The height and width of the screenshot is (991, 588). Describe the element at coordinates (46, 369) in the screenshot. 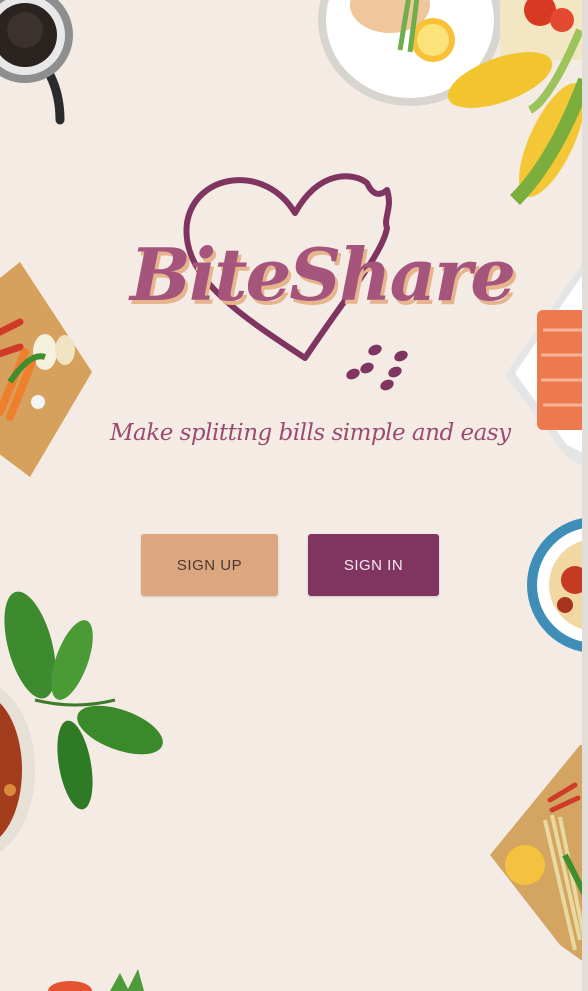

I see `cutting-board-vegetables-icon` at that location.